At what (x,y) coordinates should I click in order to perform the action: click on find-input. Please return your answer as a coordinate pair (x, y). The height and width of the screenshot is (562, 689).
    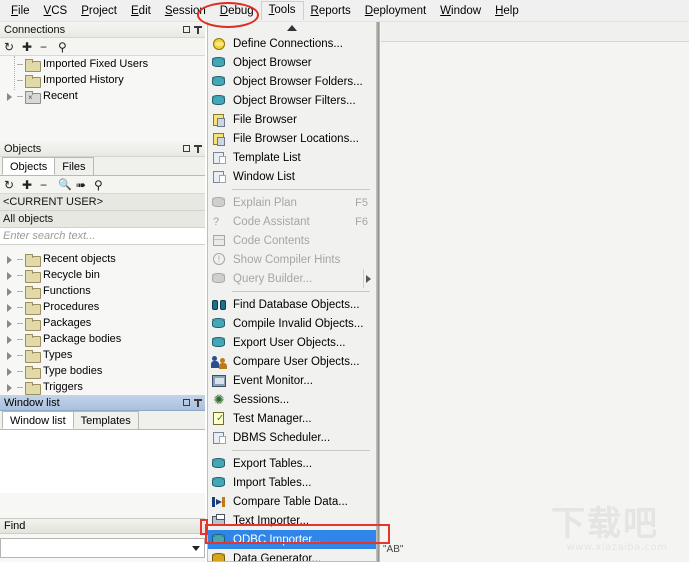
    Looking at the image, I should click on (102, 548).